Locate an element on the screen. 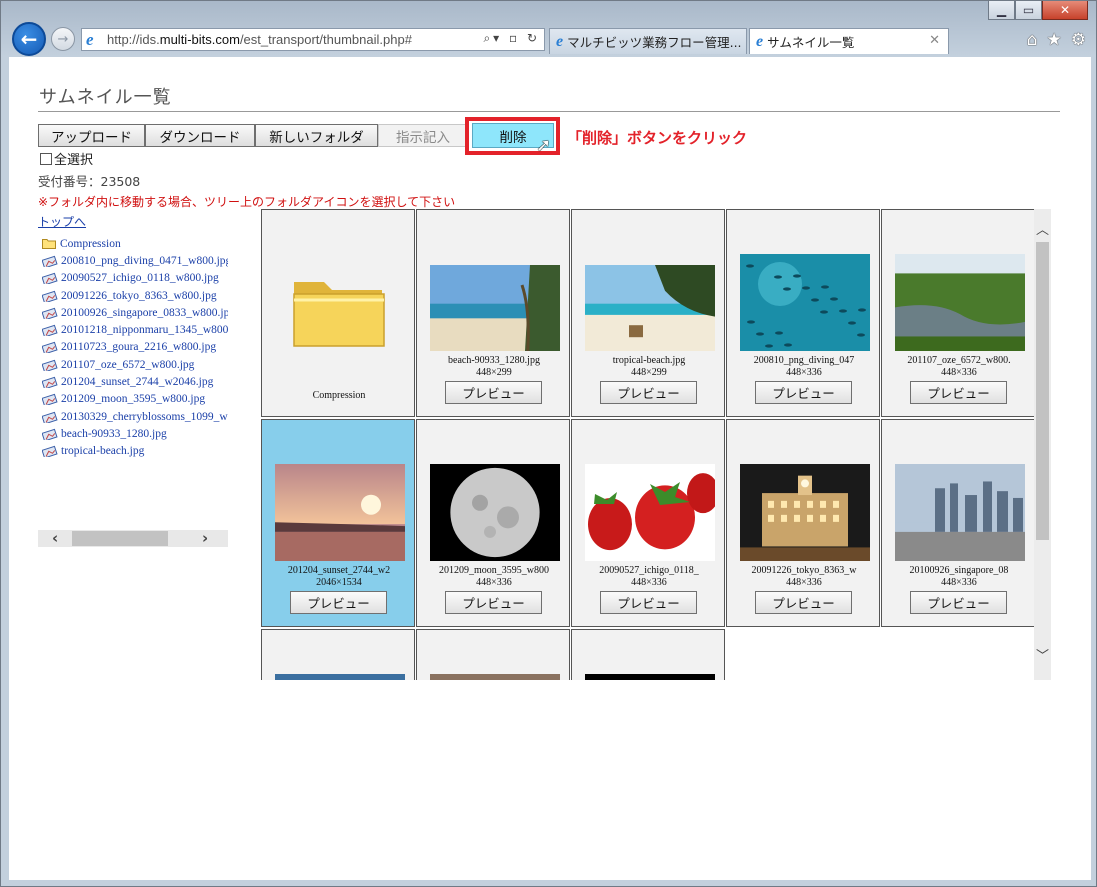 The width and height of the screenshot is (1097, 887). thumbnail-cell: 201209_moon_3595_w800 448×336 プレビュー is located at coordinates (493, 523).